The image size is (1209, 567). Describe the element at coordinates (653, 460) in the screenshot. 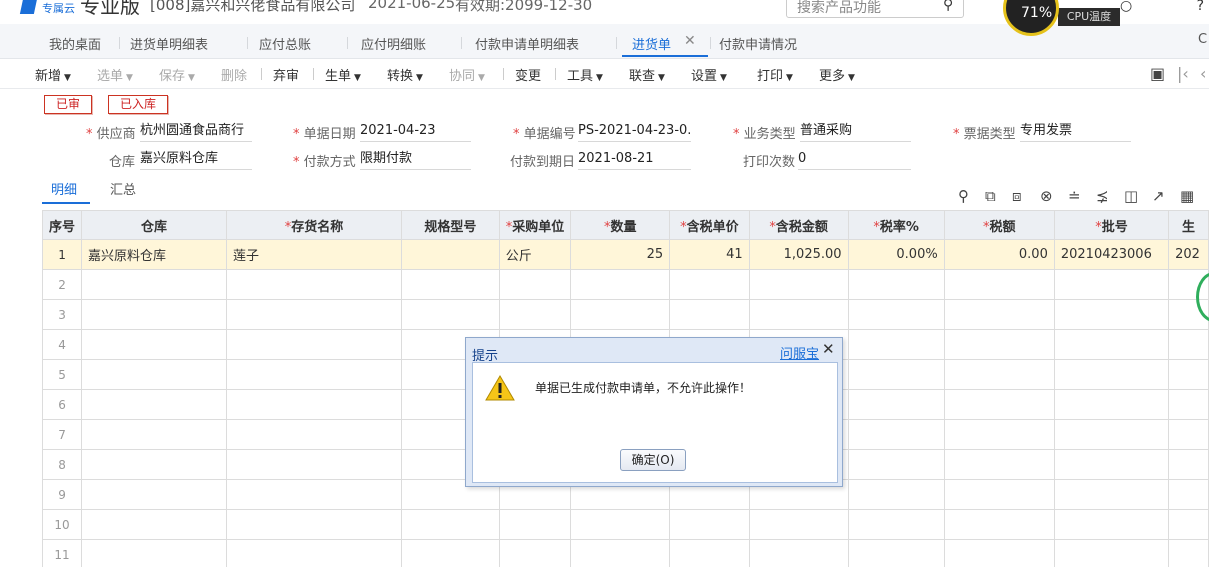

I see `ok-button: 确定(O)` at that location.